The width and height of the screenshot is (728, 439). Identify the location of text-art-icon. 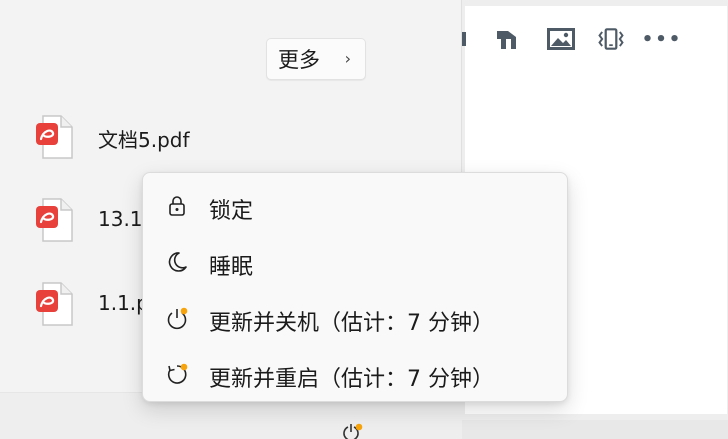
(507, 39).